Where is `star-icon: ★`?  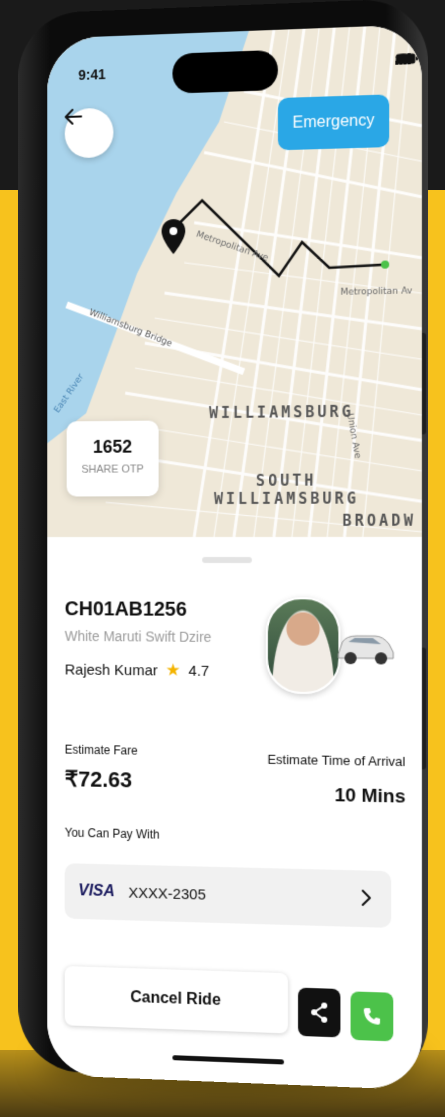 star-icon: ★ is located at coordinates (173, 670).